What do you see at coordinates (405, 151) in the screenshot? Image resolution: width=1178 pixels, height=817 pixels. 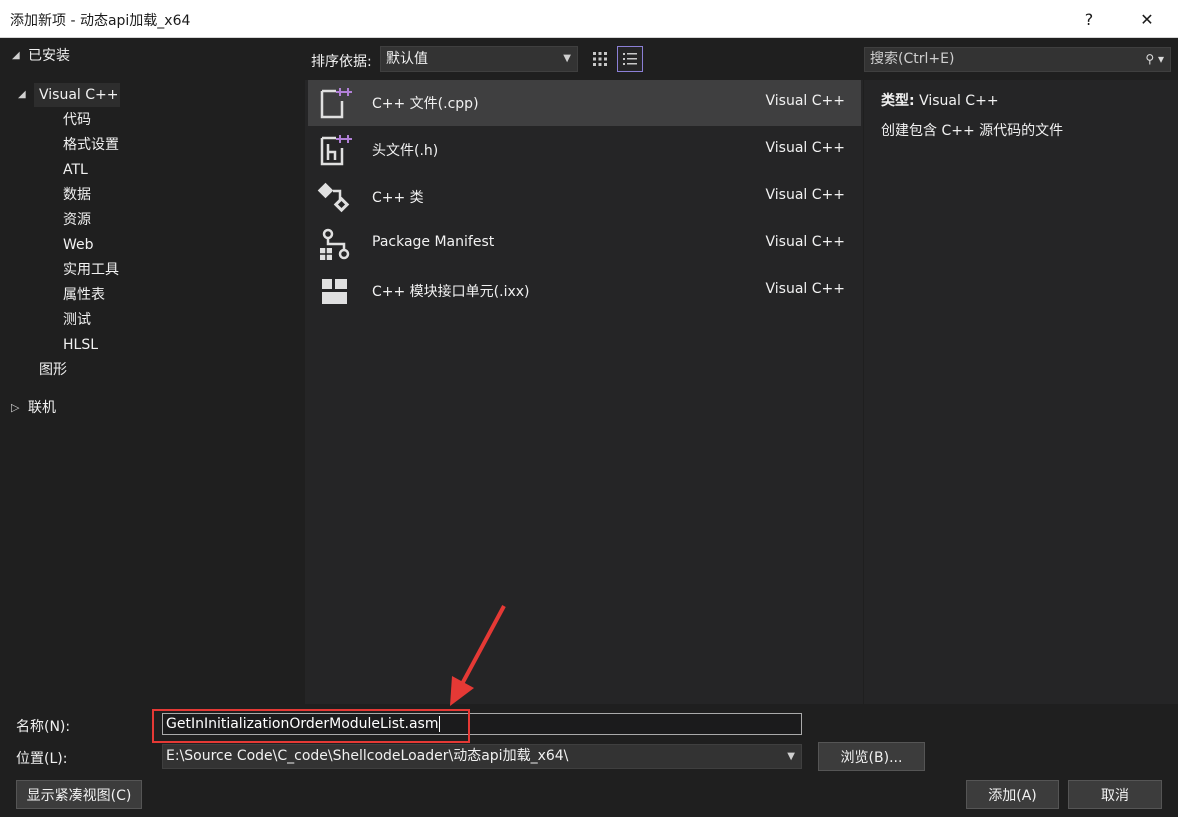 I see `template-name: 头文件(.h)` at bounding box center [405, 151].